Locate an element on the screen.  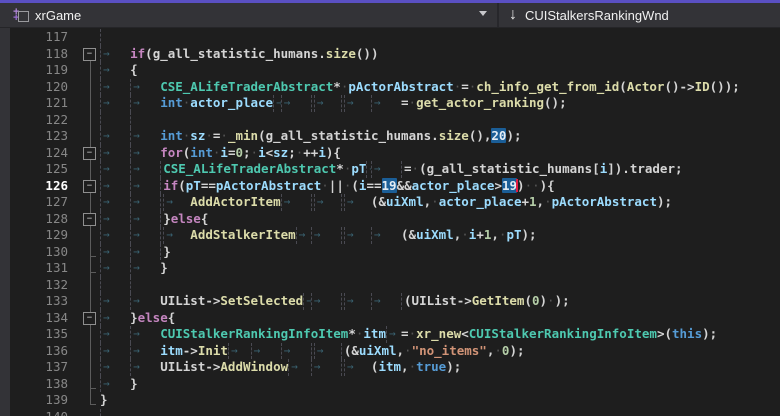
code-token: if is located at coordinates (171, 185).